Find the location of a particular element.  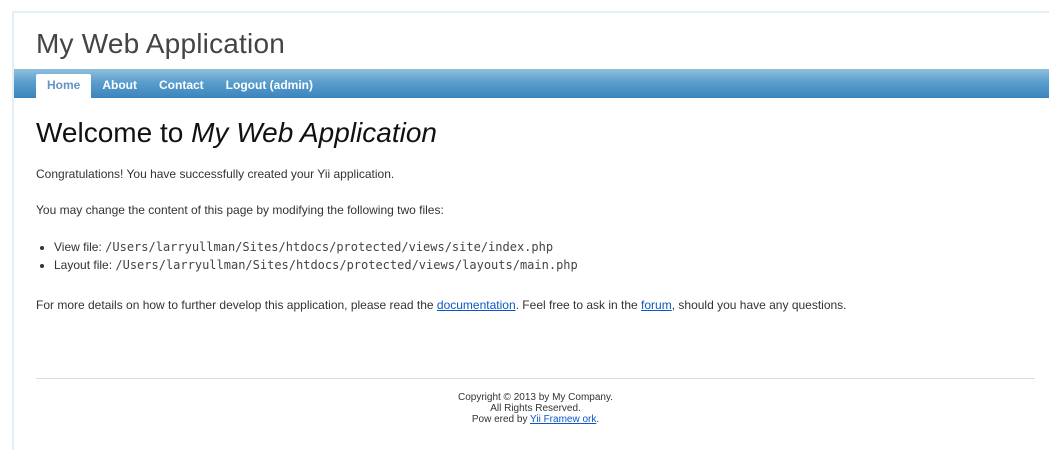

footer-powered-by: Pow ered by Yii Framew ork. is located at coordinates (535, 419).